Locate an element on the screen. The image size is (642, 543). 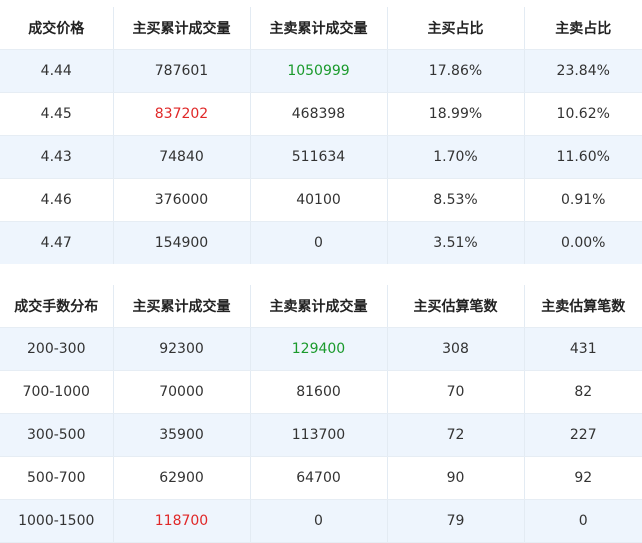
table-row: 4.47 154900 0 3.51% 0.00% is located at coordinates (321, 243).